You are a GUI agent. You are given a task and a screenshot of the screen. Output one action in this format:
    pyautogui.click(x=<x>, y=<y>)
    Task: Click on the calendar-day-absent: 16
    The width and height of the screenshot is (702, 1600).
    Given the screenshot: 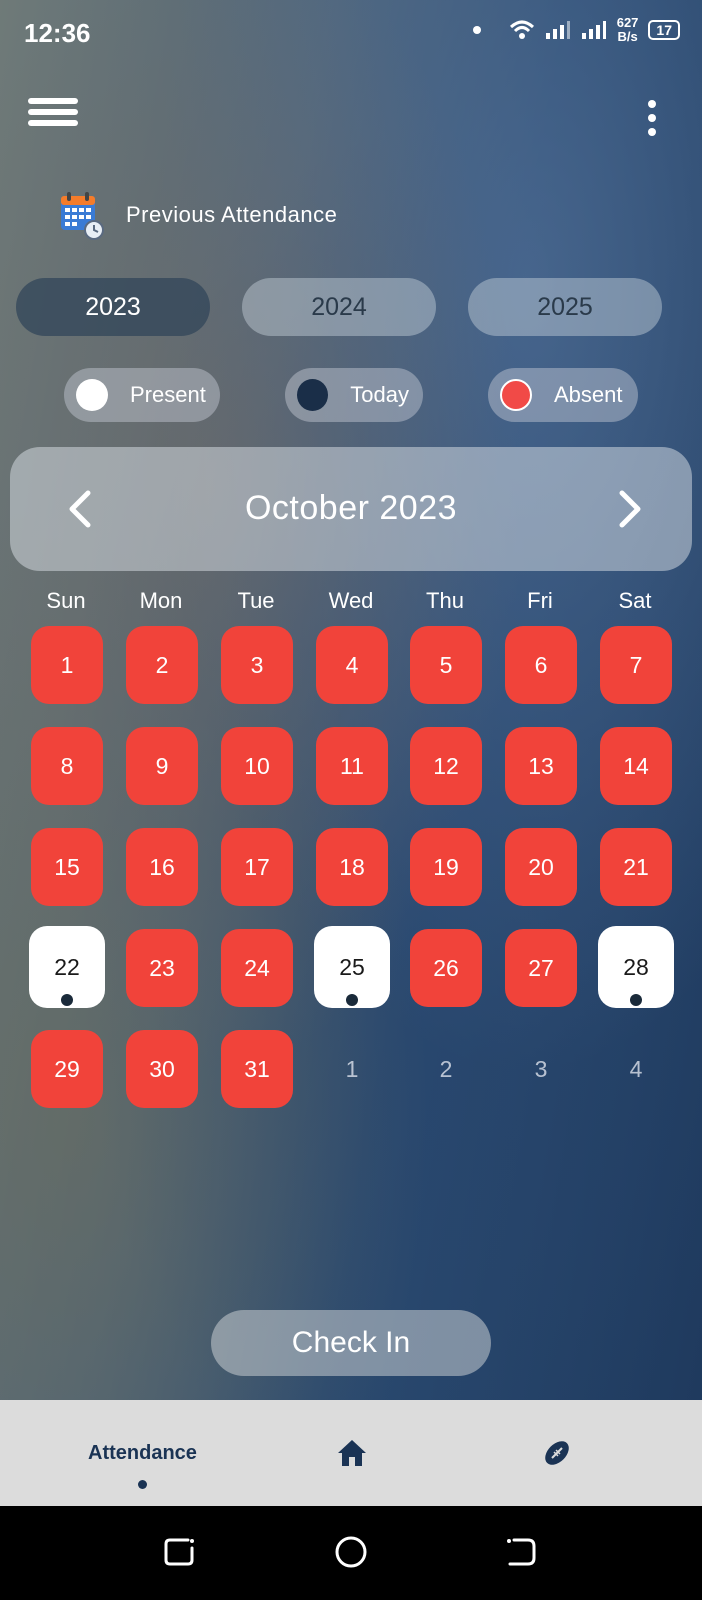 What is the action you would take?
    pyautogui.click(x=162, y=867)
    